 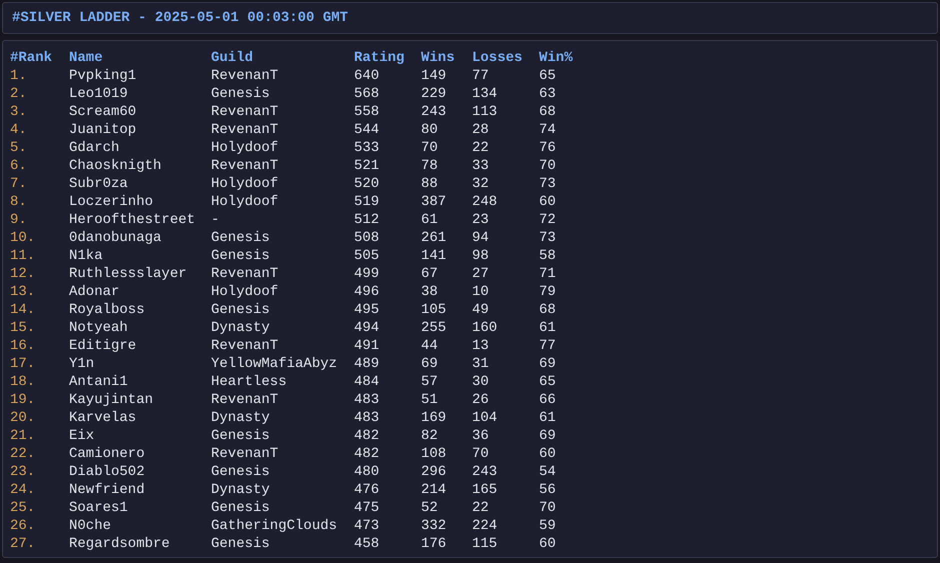 What do you see at coordinates (367, 526) in the screenshot?
I see `rating-cell-text: 473` at bounding box center [367, 526].